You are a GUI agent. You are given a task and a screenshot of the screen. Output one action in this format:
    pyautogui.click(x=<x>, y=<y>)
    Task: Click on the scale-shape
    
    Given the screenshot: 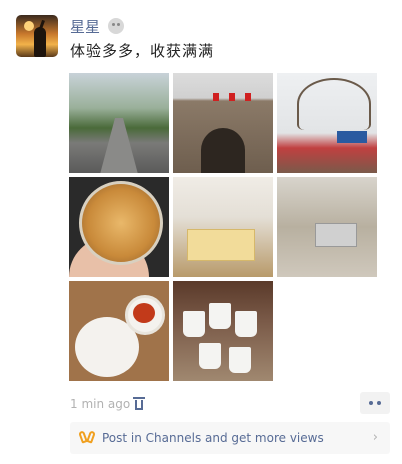 What is the action you would take?
    pyautogui.click(x=336, y=235)
    